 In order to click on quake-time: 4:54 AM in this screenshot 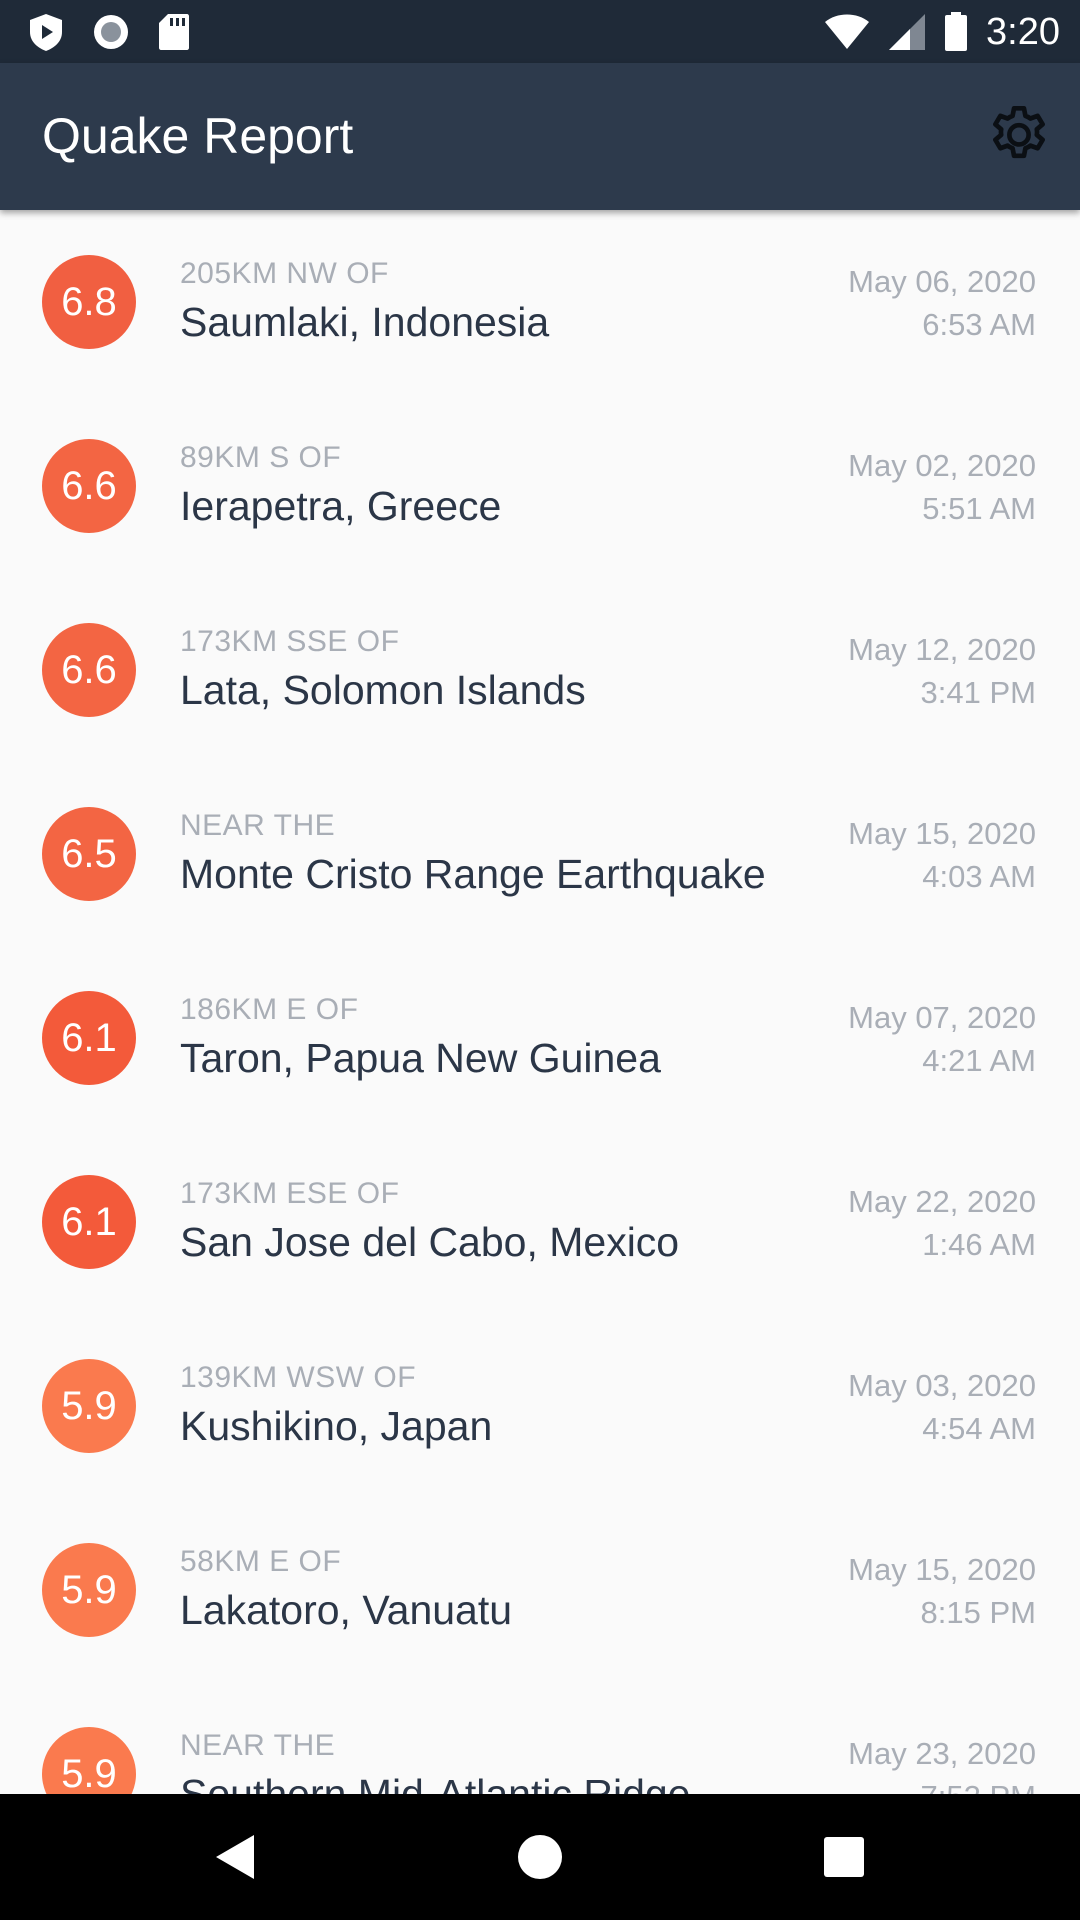, I will do `click(979, 1428)`.